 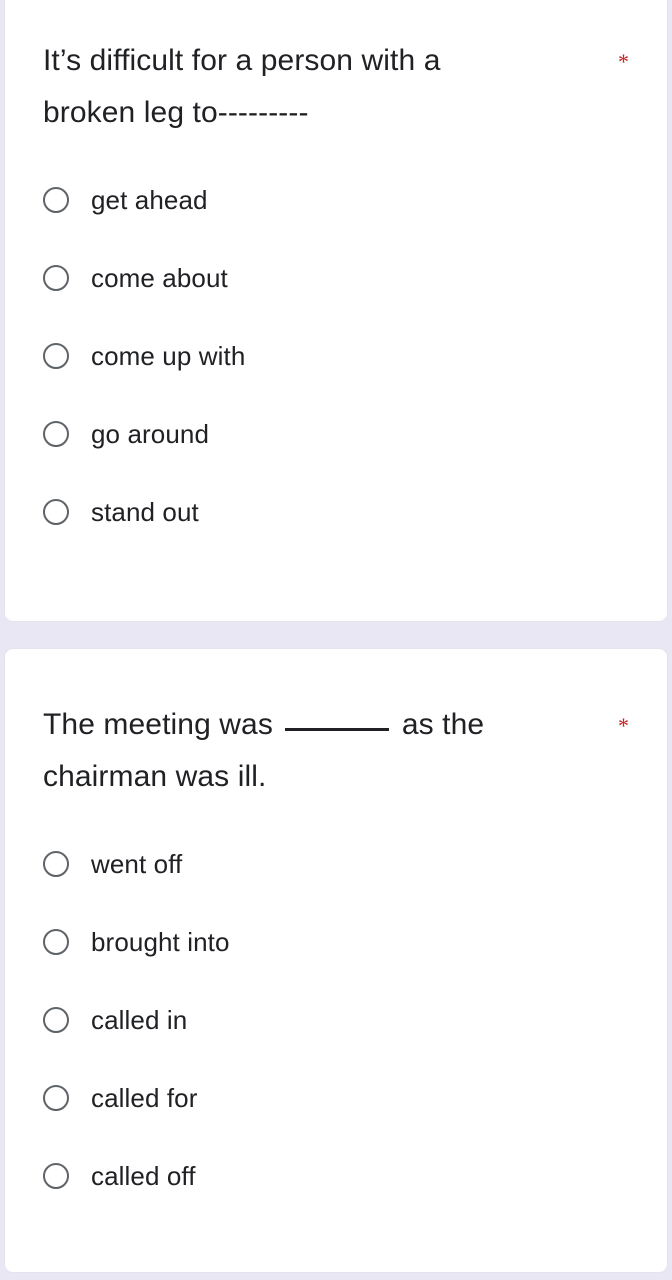 I want to click on question-2-blank-underline, so click(x=337, y=729).